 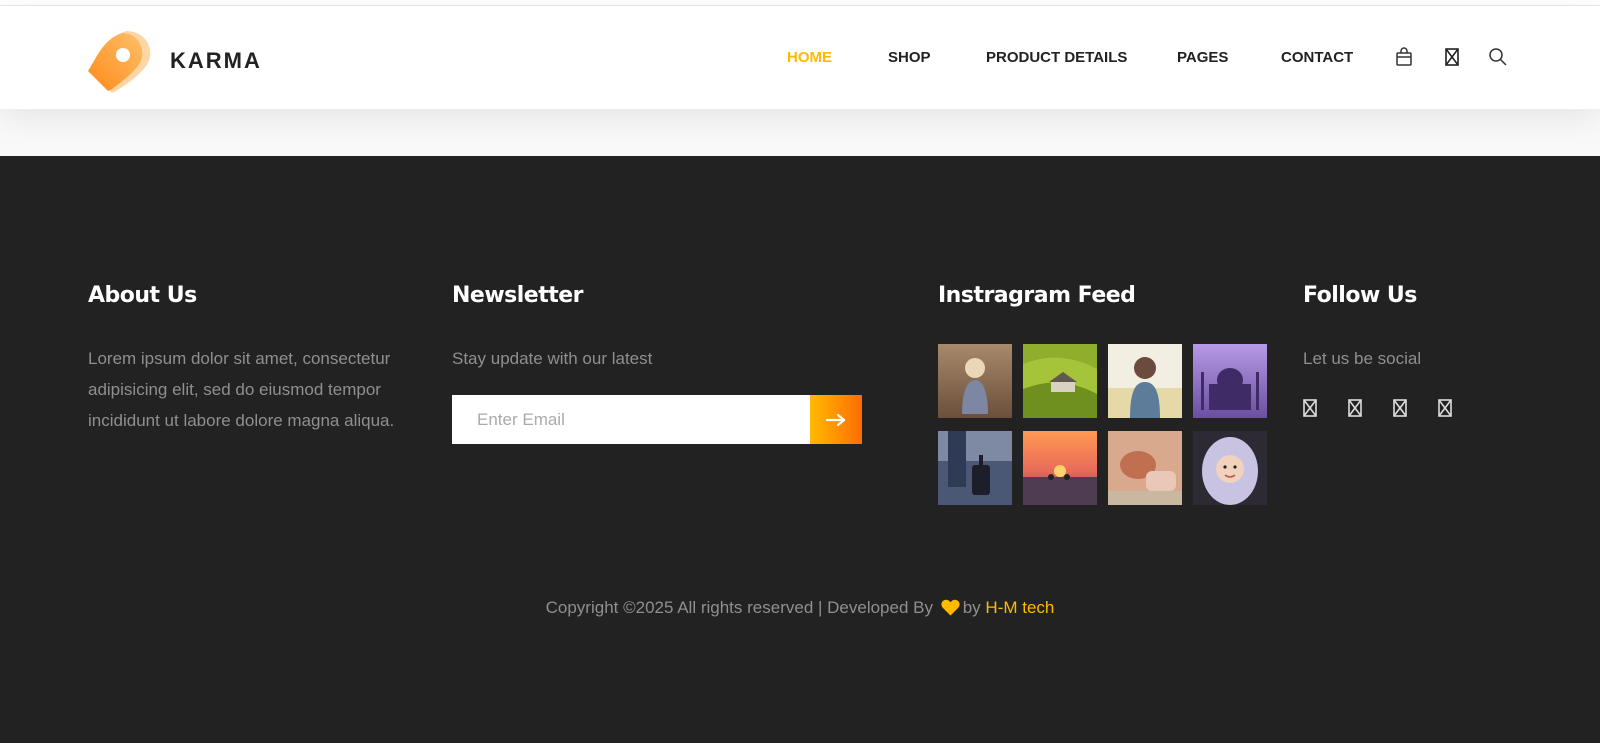 What do you see at coordinates (1060, 468) in the screenshot?
I see `instagram-photo-sunset-sea` at bounding box center [1060, 468].